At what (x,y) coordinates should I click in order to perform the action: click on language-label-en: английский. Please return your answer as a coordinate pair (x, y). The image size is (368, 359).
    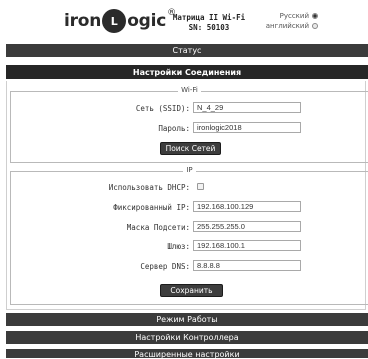
    Looking at the image, I should click on (287, 26).